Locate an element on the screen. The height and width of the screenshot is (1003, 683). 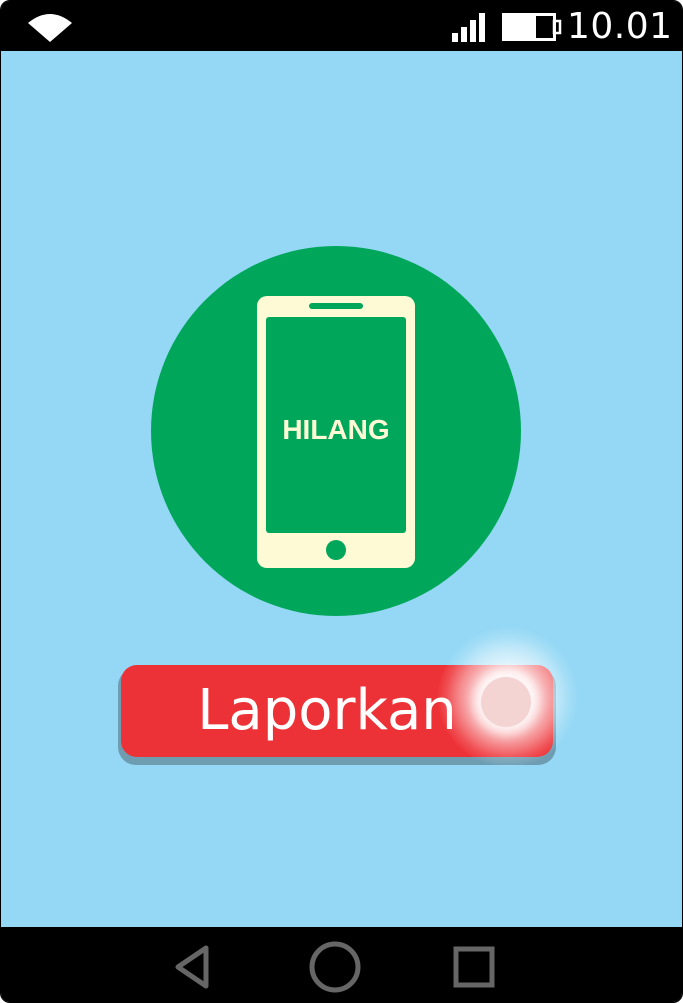
touch-indicator is located at coordinates (506, 702).